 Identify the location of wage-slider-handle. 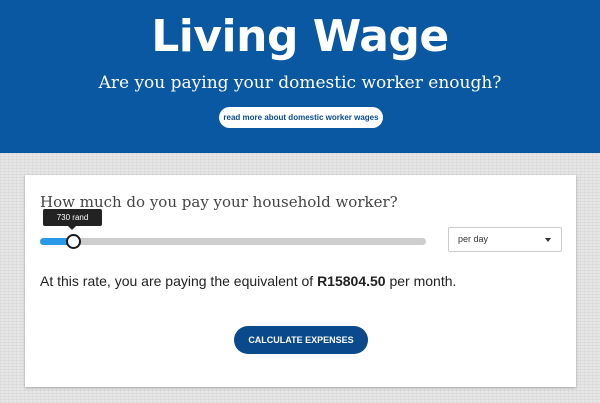
(73, 241).